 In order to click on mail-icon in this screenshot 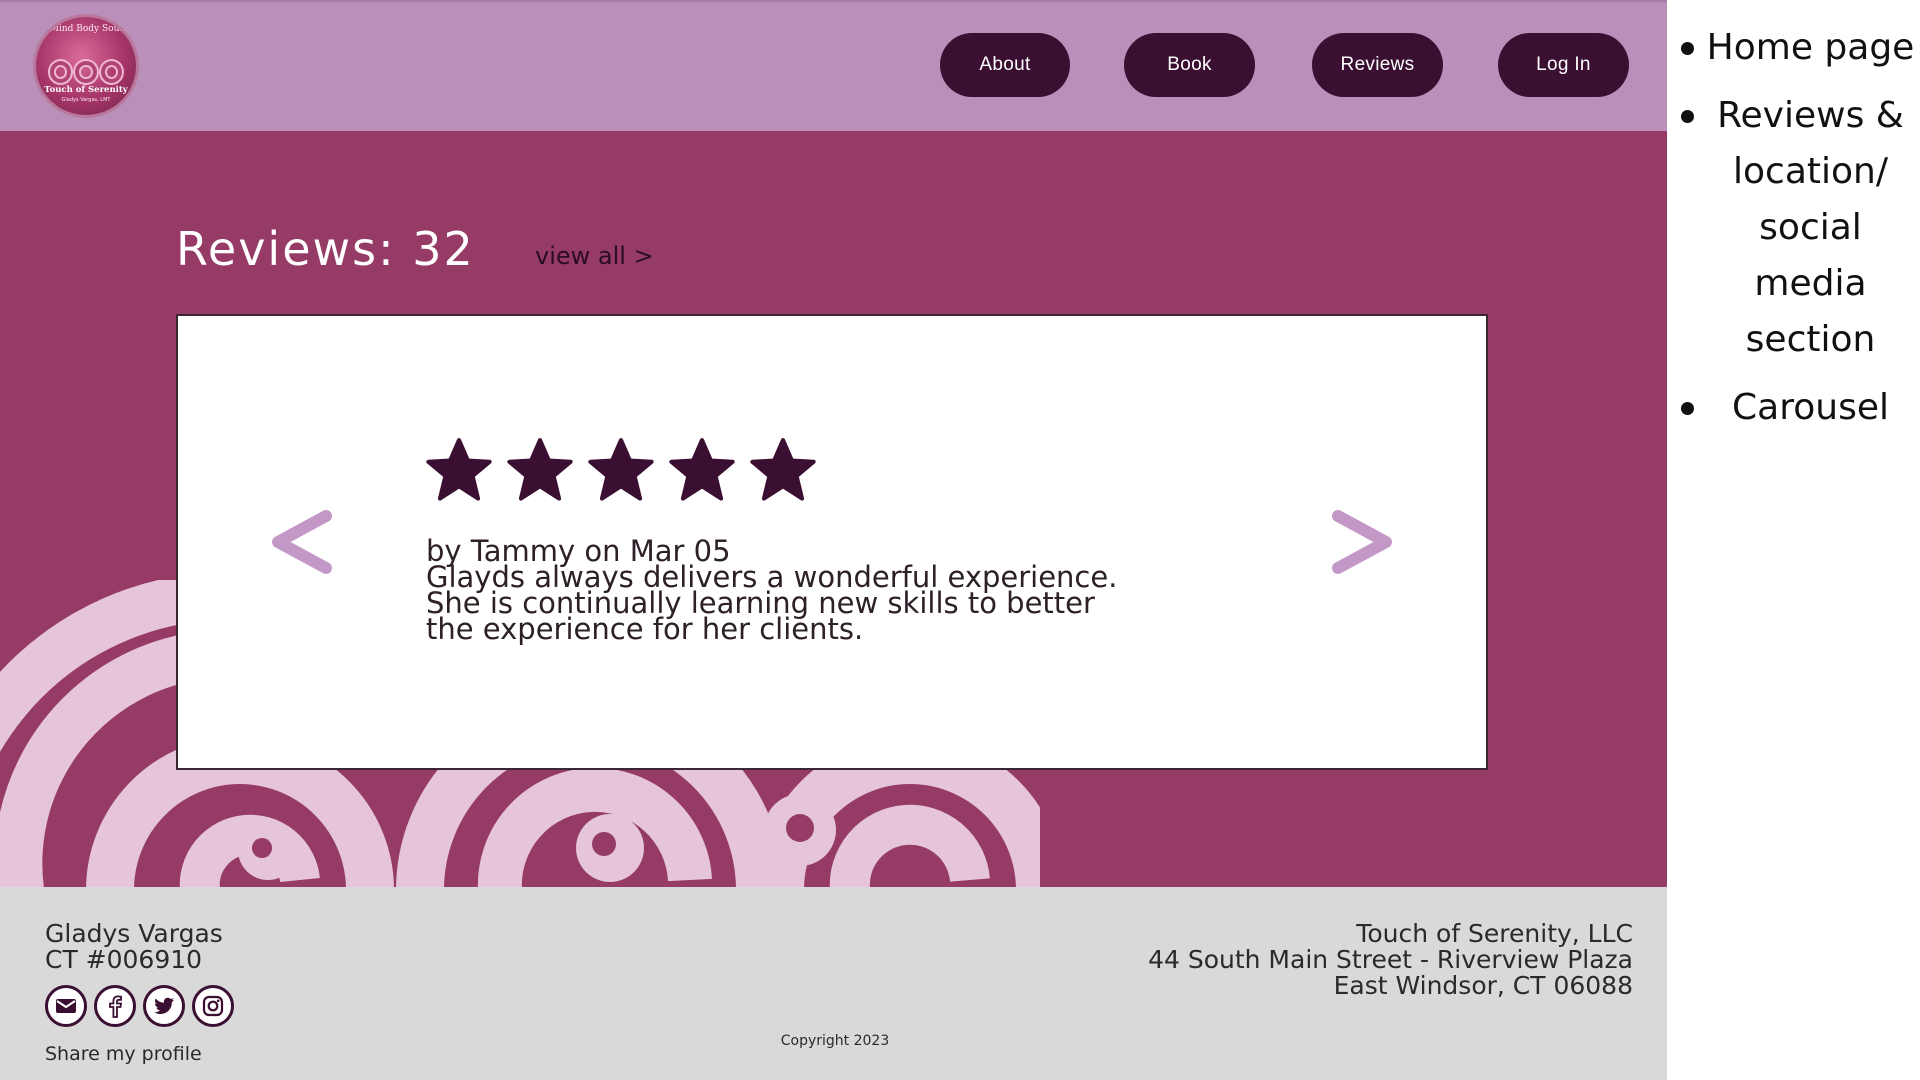, I will do `click(66, 1006)`.